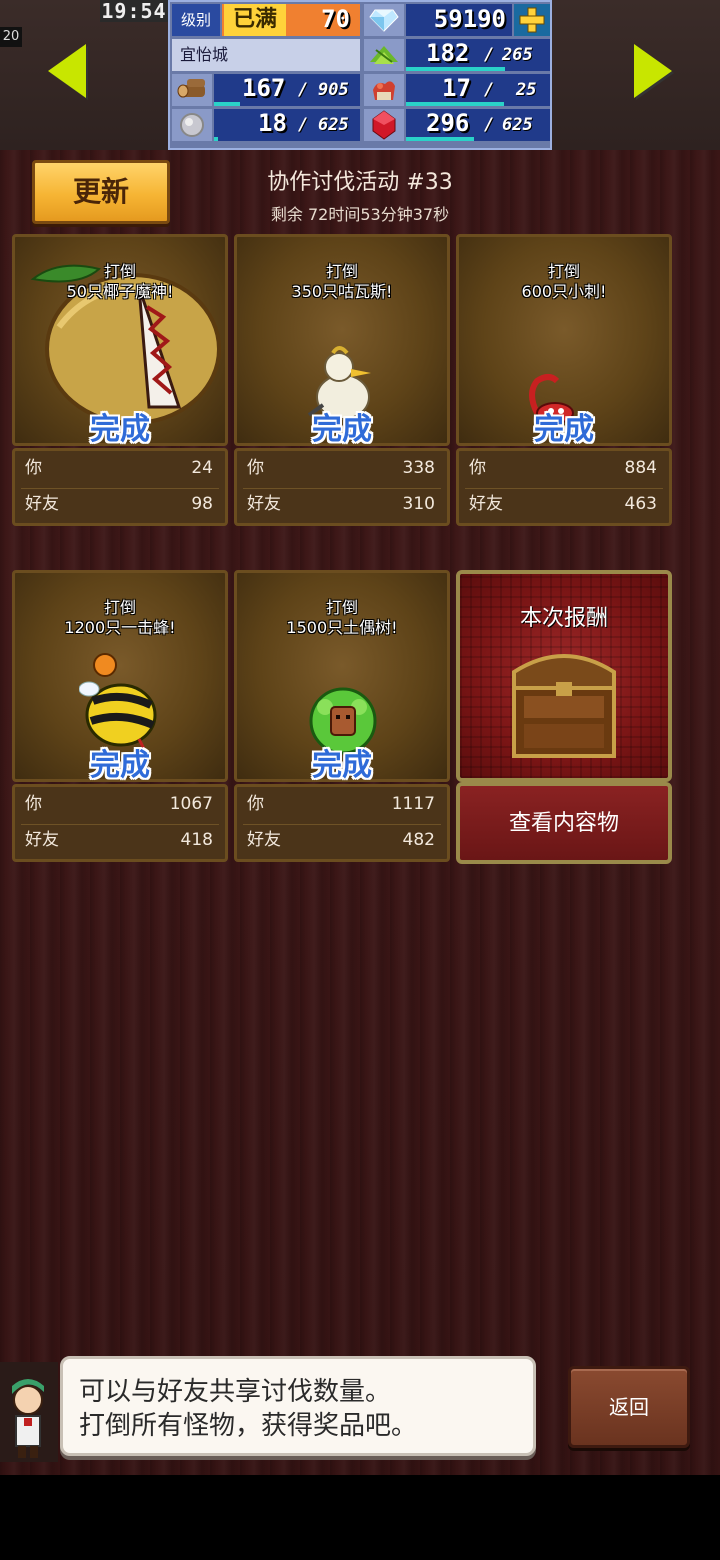 This screenshot has width=720, height=1560. I want to click on quest-objective: 打倒 1200只一击蜂!, so click(120, 617).